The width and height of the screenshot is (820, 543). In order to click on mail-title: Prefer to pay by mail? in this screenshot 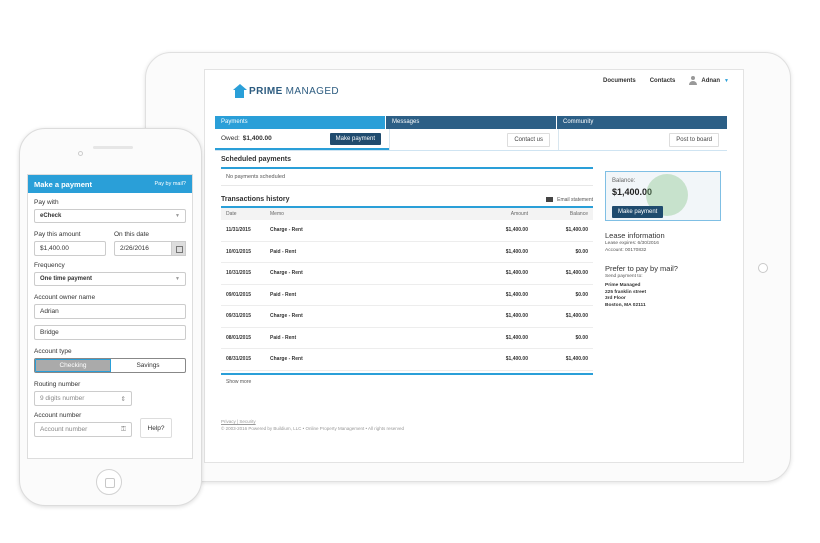, I will do `click(641, 268)`.